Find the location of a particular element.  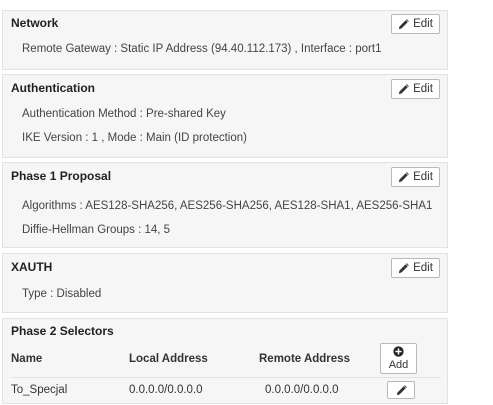

plus-circle-icon is located at coordinates (398, 351).